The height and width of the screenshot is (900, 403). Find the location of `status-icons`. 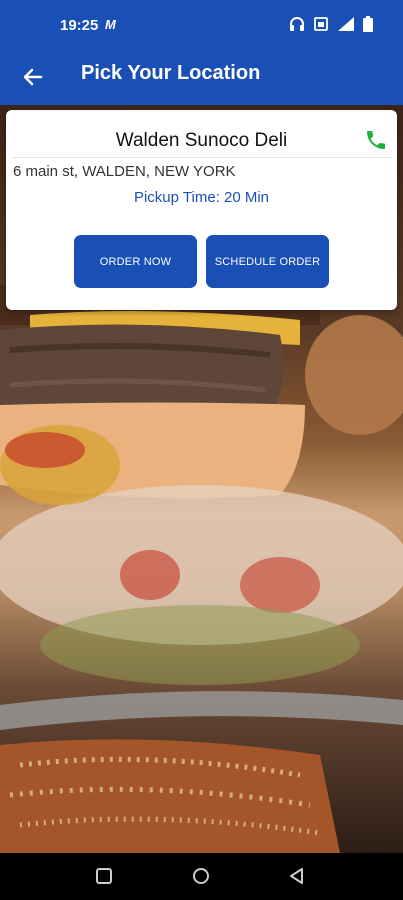

status-icons is located at coordinates (331, 26).